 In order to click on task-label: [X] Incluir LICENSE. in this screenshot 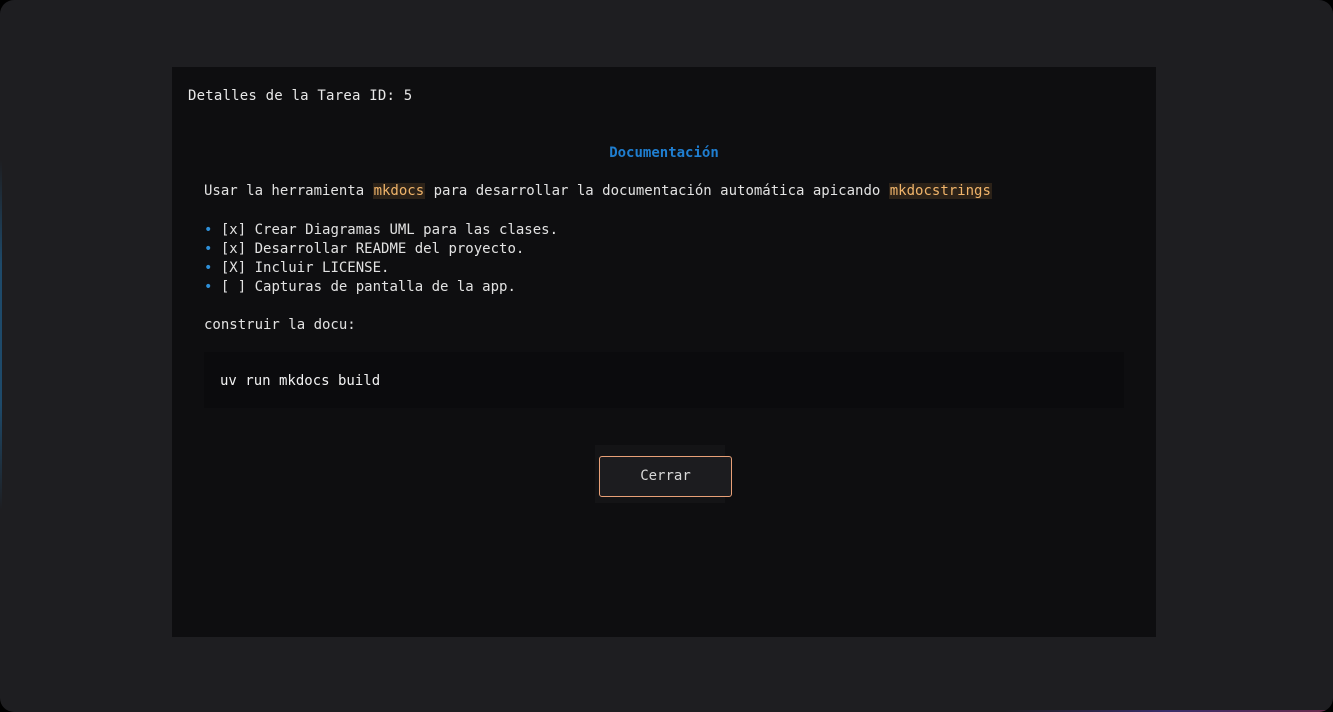, I will do `click(305, 268)`.